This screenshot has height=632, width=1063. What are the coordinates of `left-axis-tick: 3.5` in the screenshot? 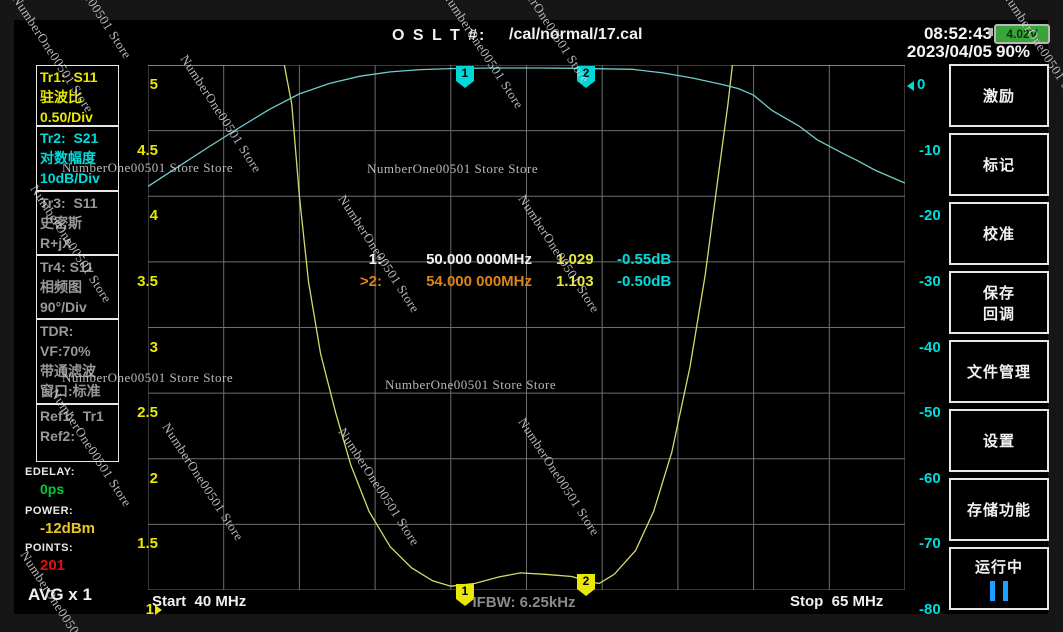 It's located at (147, 281).